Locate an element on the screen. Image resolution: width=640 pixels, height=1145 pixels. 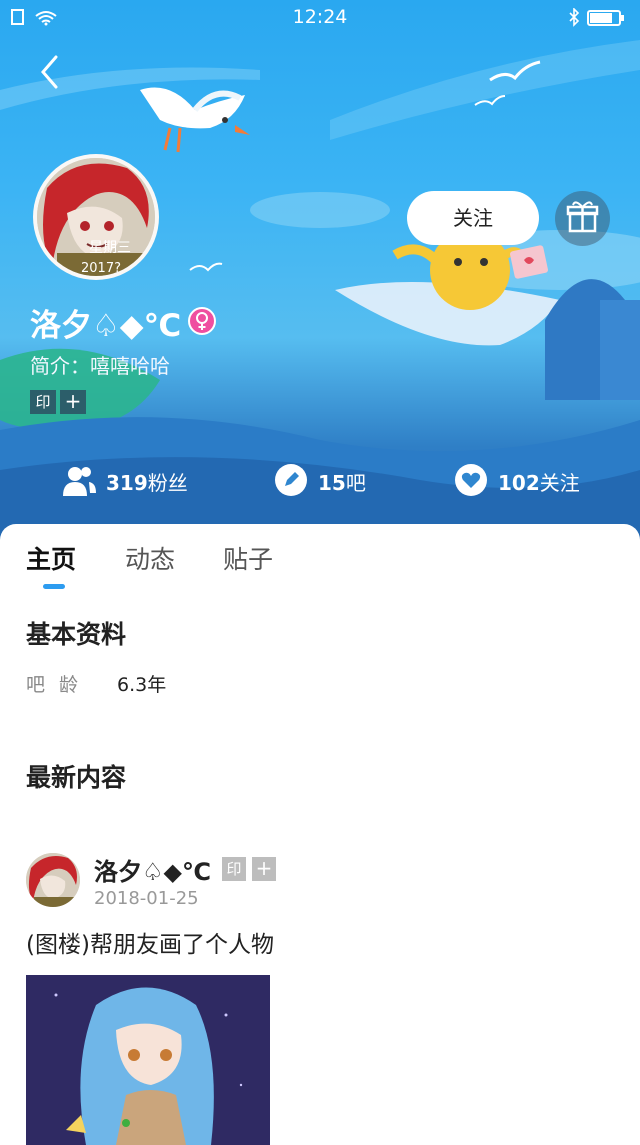
gift-icon is located at coordinates (582, 217).